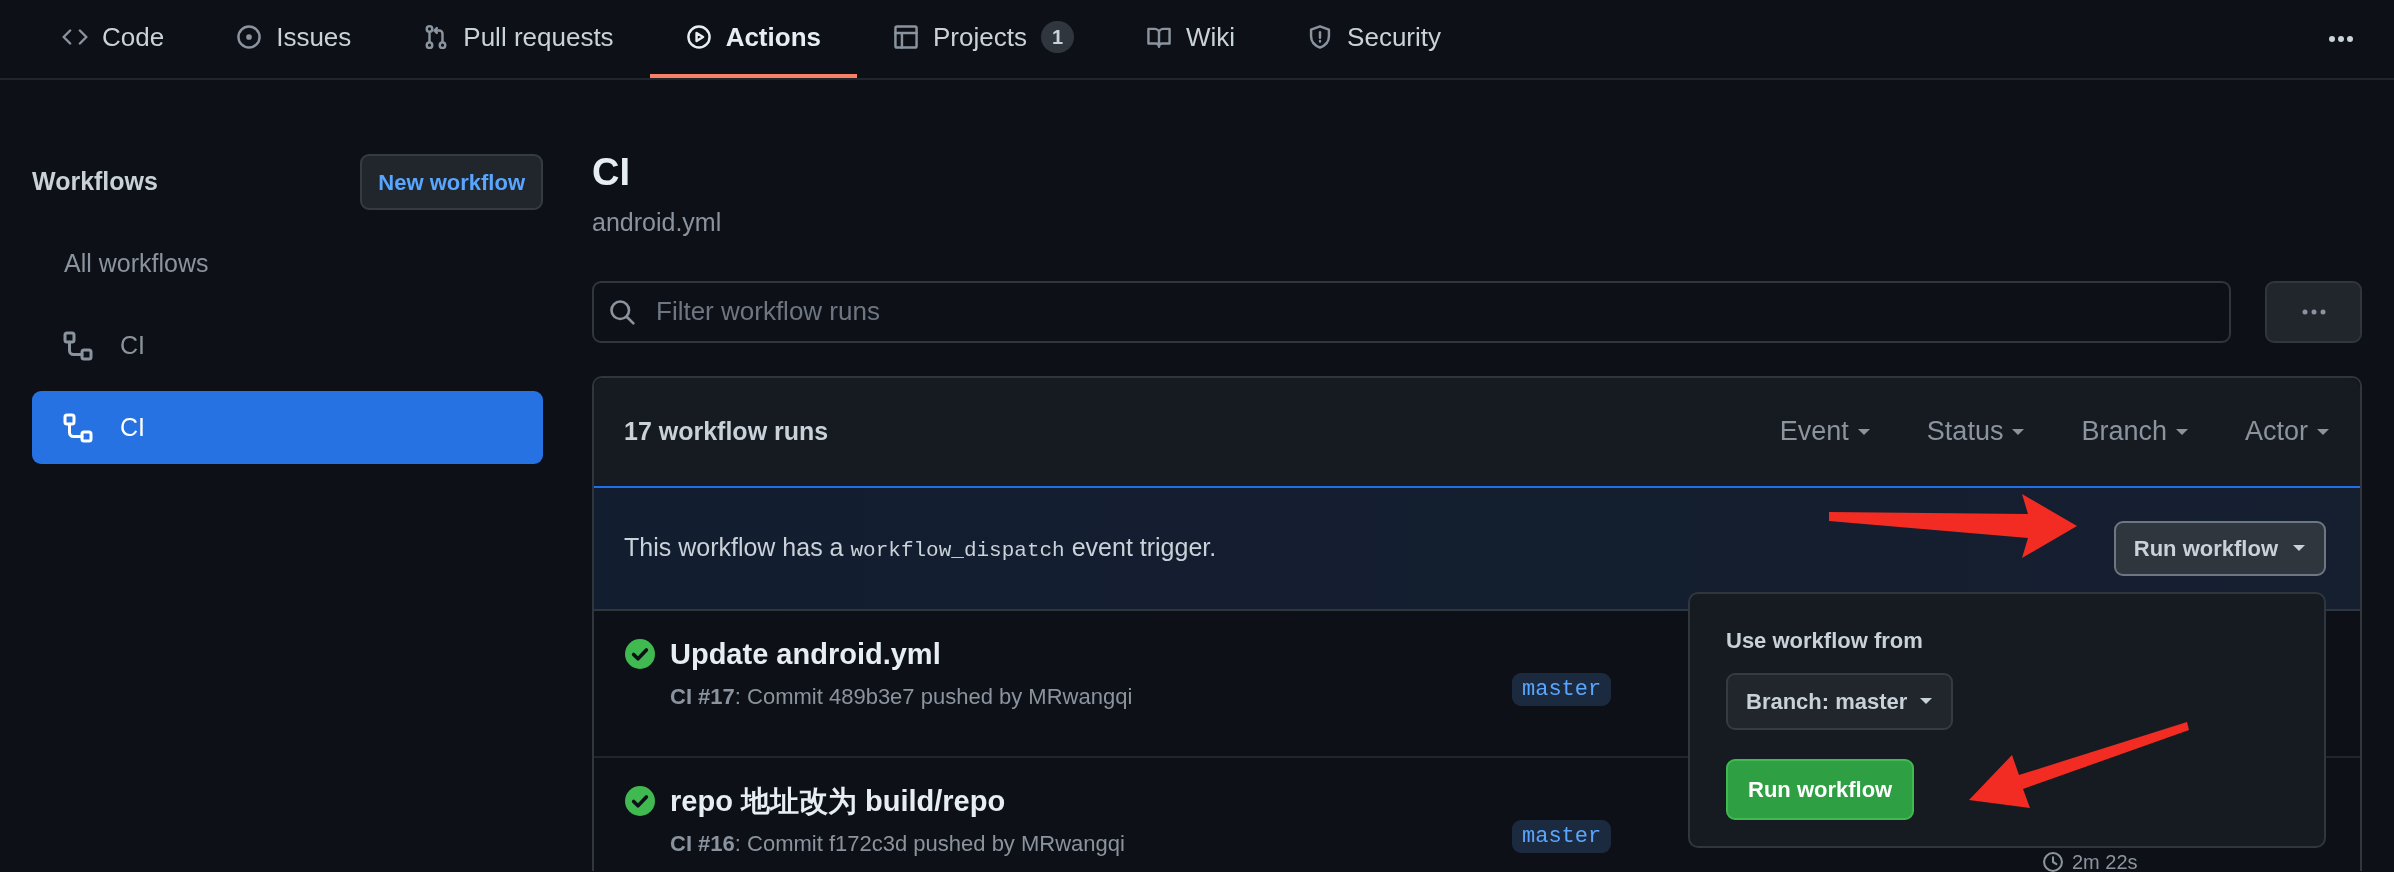 This screenshot has height=872, width=2394. What do you see at coordinates (920, 548) in the screenshot?
I see `trigger-notice: This workflow has a workflow_dispatch event trigger.` at bounding box center [920, 548].